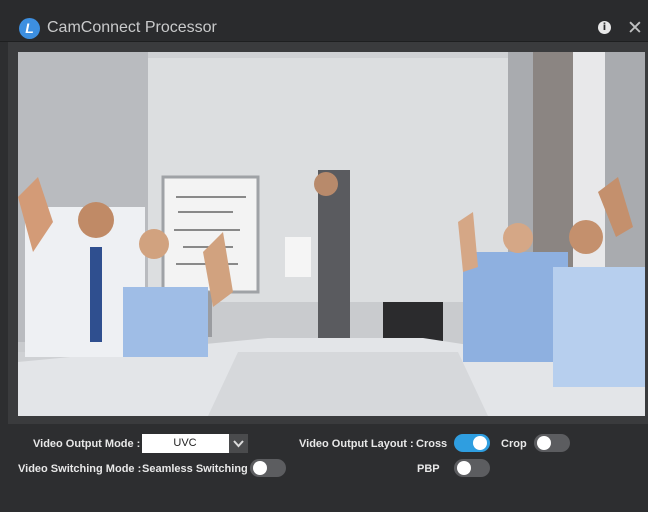 This screenshot has height=512, width=648. Describe the element at coordinates (132, 27) in the screenshot. I see `window-title: CamConnect Processor` at that location.